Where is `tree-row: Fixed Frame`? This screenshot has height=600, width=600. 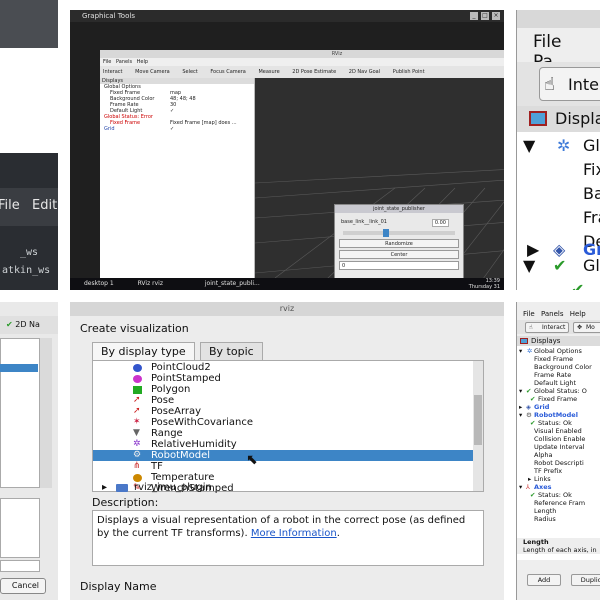
tree-row: Fixed Frame is located at coordinates (558, 359).